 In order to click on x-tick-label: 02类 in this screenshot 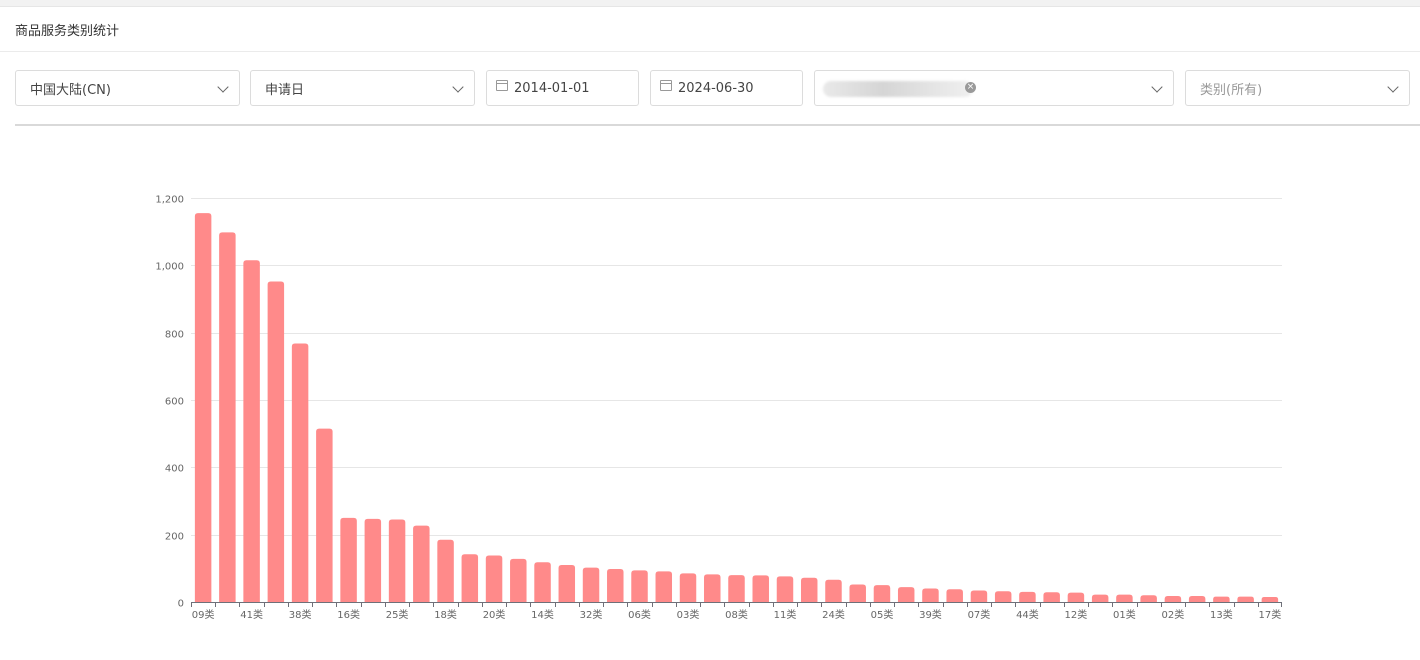, I will do `click(1173, 614)`.